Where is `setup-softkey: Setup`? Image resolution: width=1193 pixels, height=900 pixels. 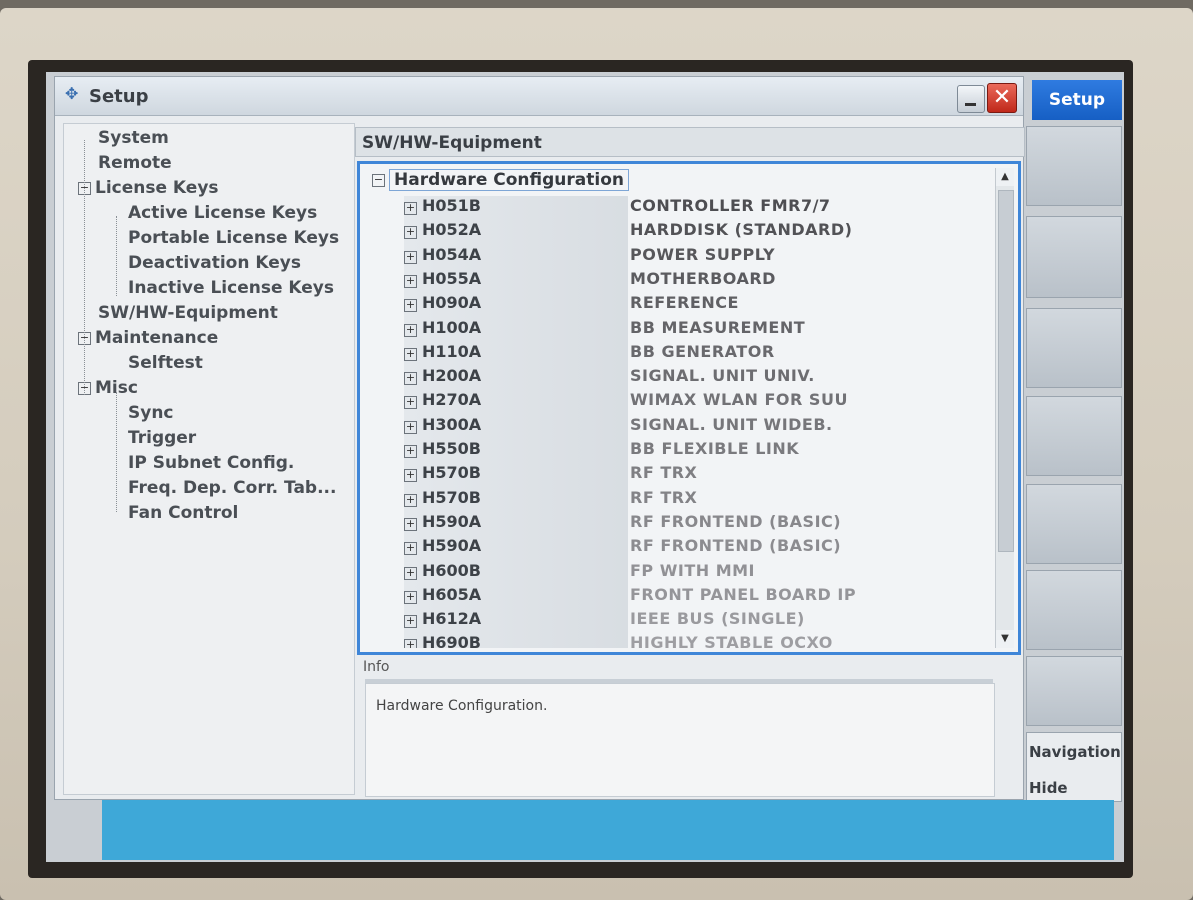
setup-softkey: Setup is located at coordinates (1077, 100).